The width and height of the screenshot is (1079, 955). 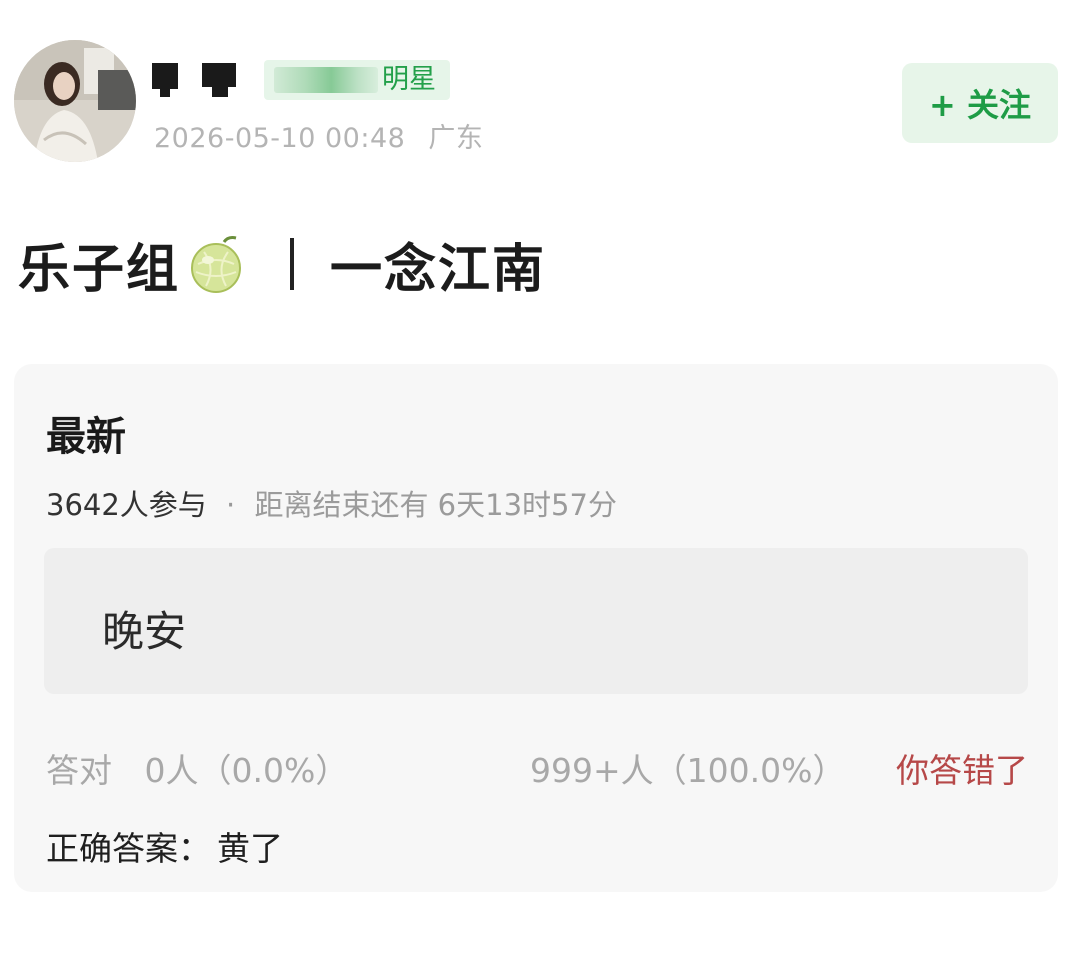 I want to click on chosen-stats: 999+人（100.0%） 你答错了, so click(x=779, y=768).